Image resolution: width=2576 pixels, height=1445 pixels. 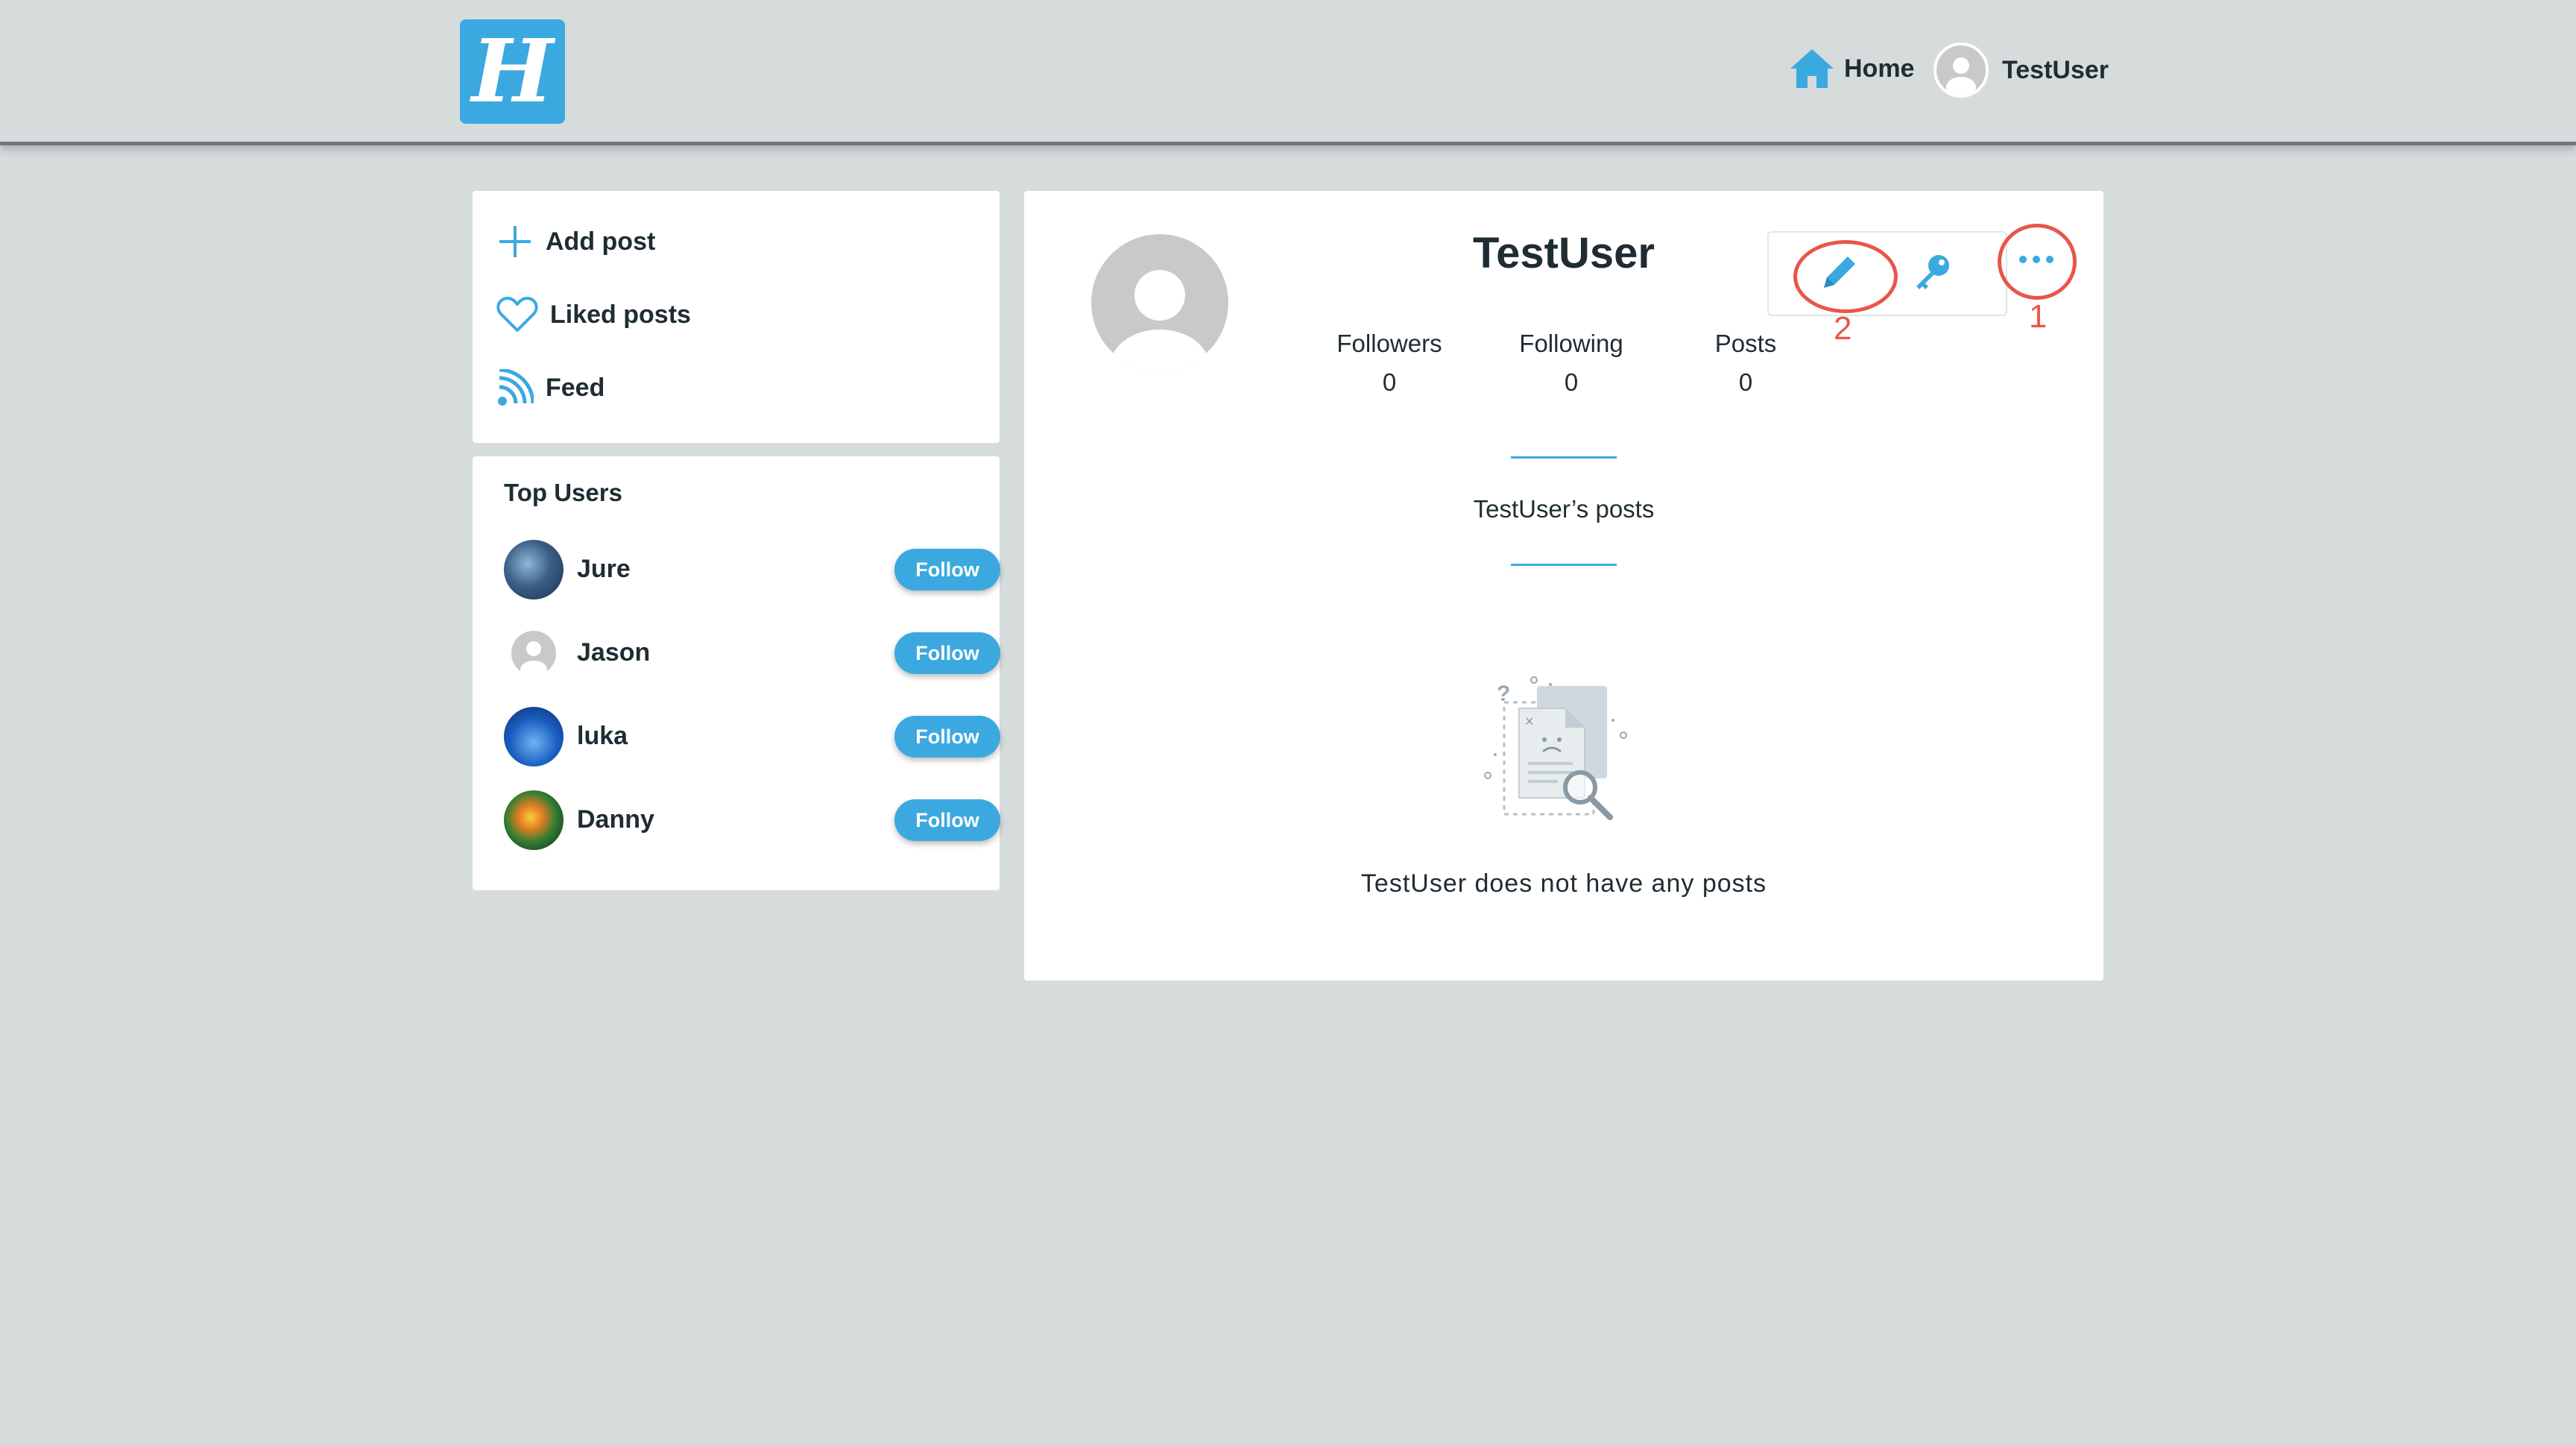 I want to click on top-users-title: Top Users, so click(x=563, y=492).